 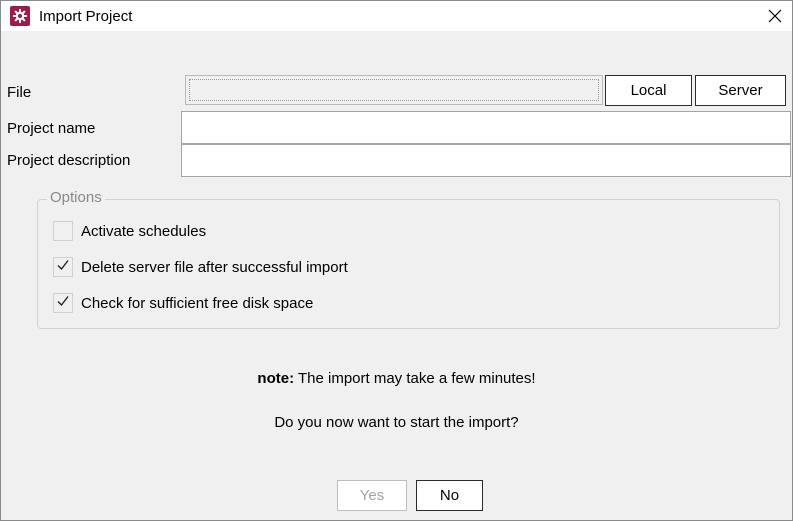 What do you see at coordinates (648, 90) in the screenshot?
I see `local-button: Local` at bounding box center [648, 90].